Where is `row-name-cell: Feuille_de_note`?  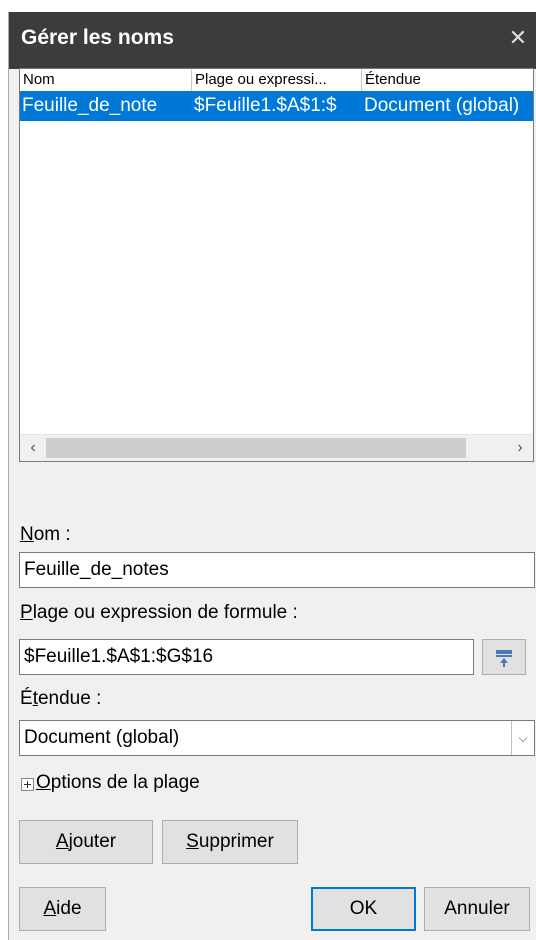 row-name-cell: Feuille_de_note is located at coordinates (90, 105).